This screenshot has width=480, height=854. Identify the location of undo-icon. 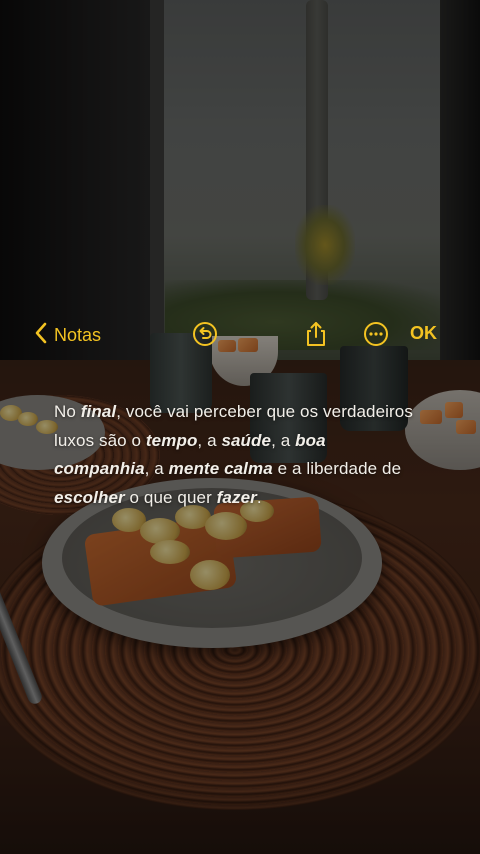
(205, 337).